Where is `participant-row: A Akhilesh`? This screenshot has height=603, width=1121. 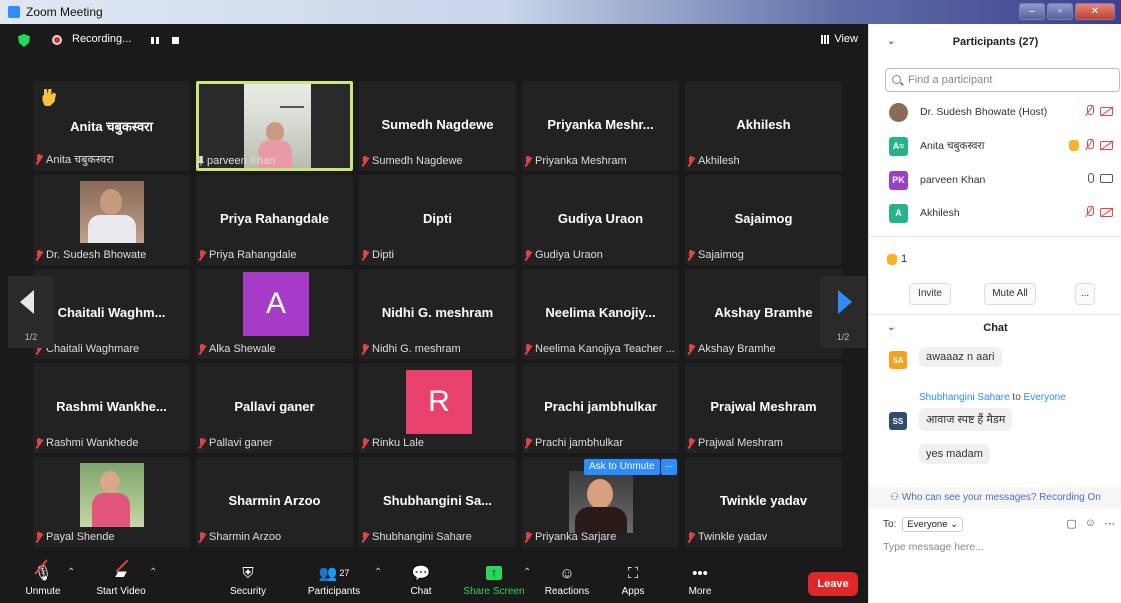 participant-row: A Akhilesh is located at coordinates (1005, 213).